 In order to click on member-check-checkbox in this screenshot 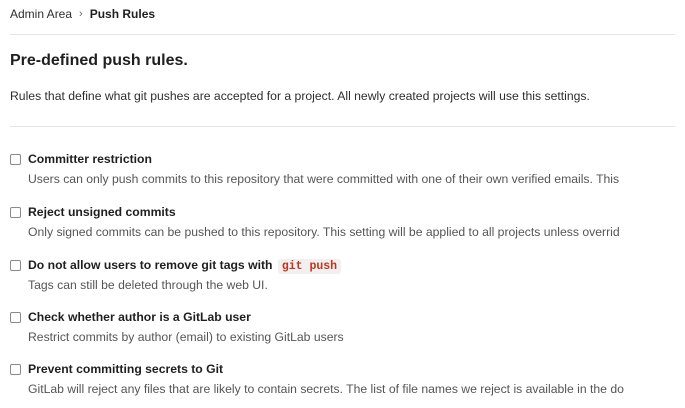, I will do `click(15, 317)`.